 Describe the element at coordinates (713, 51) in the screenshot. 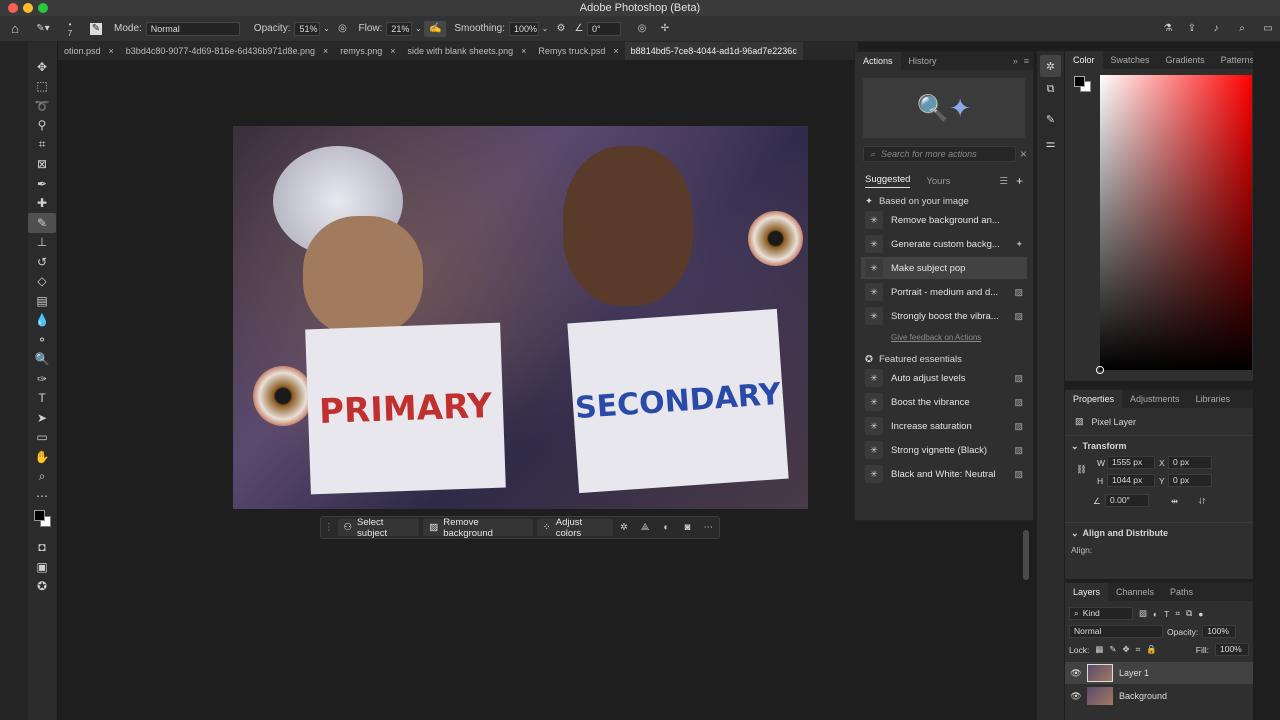

I see `document-tab-active: b8814bd5-7ce8-4044-ad1d-96ad7e2236c` at that location.